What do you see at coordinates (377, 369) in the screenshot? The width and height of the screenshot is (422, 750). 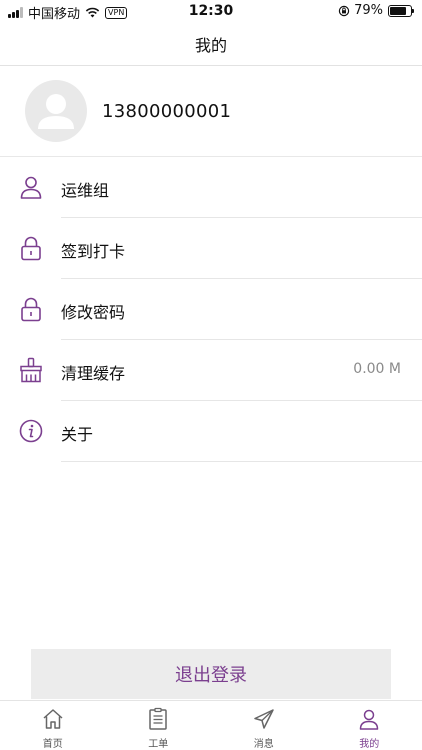 I see `cache-size: 0.00 M` at bounding box center [377, 369].